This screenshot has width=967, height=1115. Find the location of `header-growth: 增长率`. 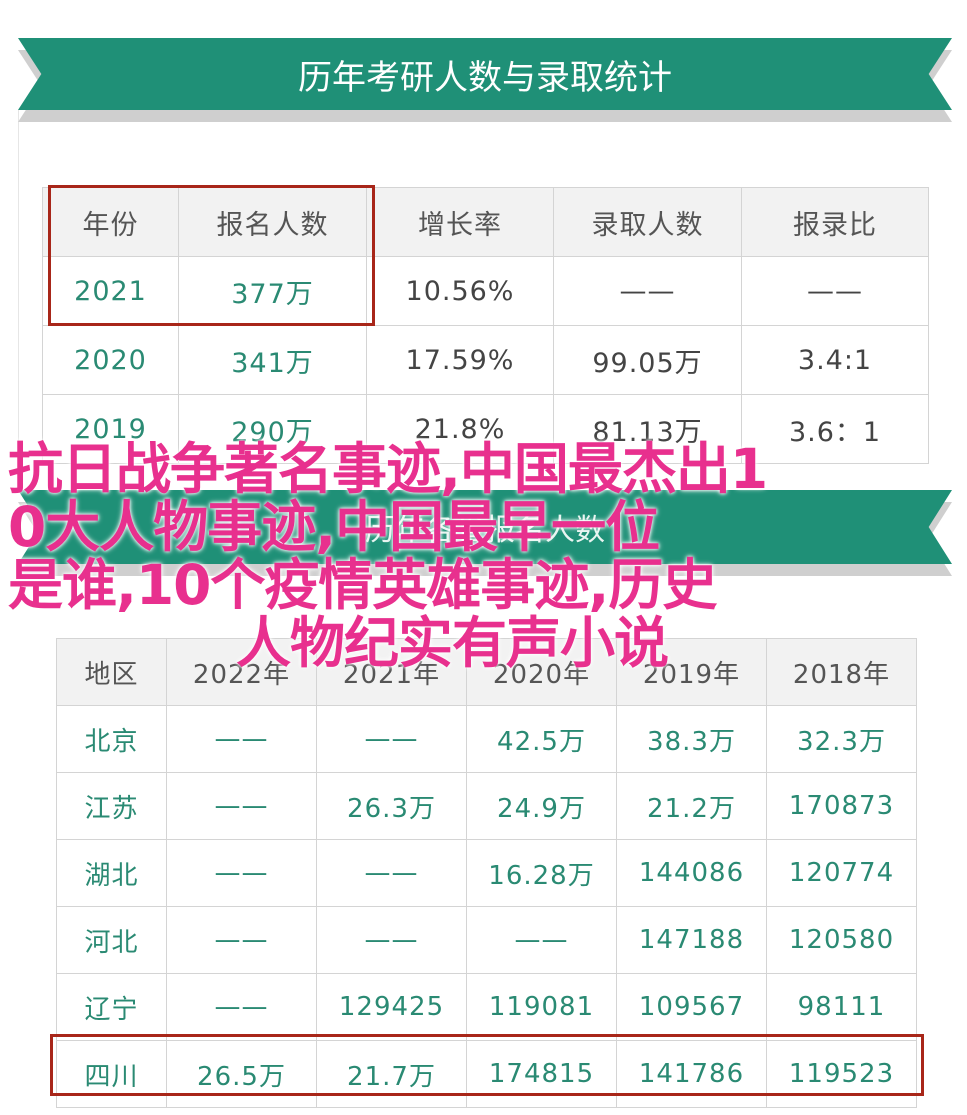

header-growth: 增长率 is located at coordinates (460, 222).